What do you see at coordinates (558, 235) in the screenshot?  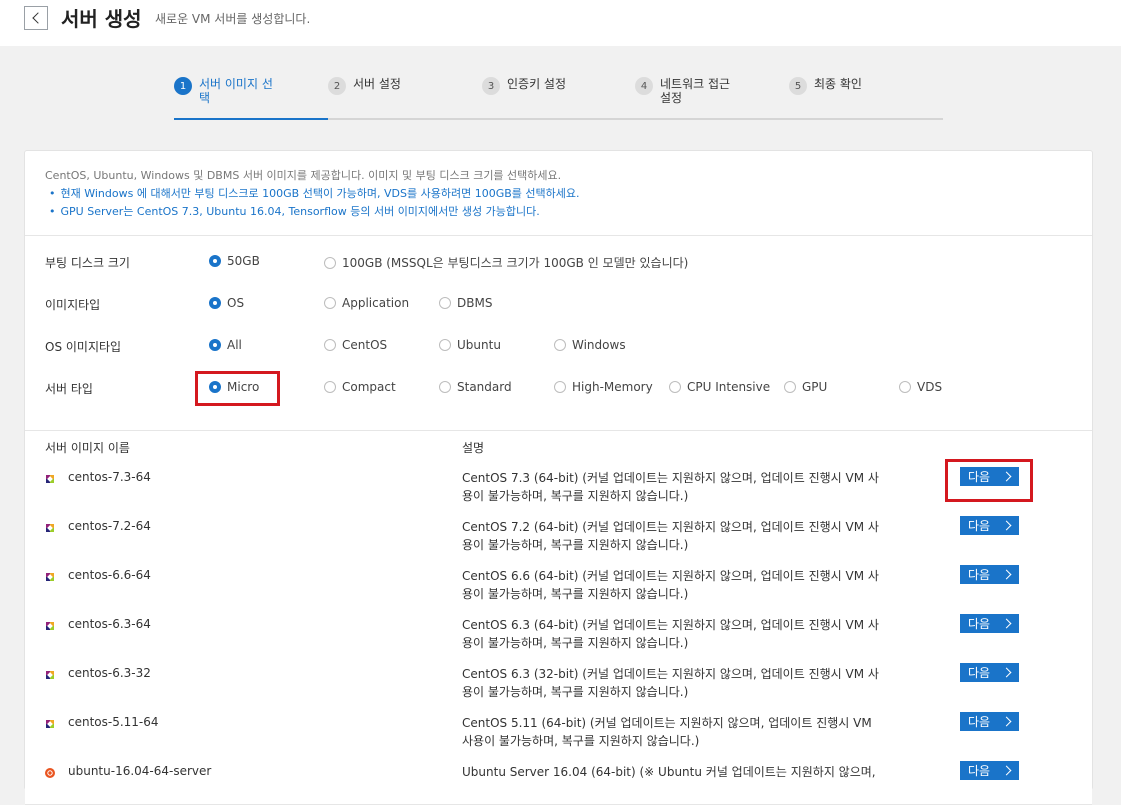 I see `divider` at bounding box center [558, 235].